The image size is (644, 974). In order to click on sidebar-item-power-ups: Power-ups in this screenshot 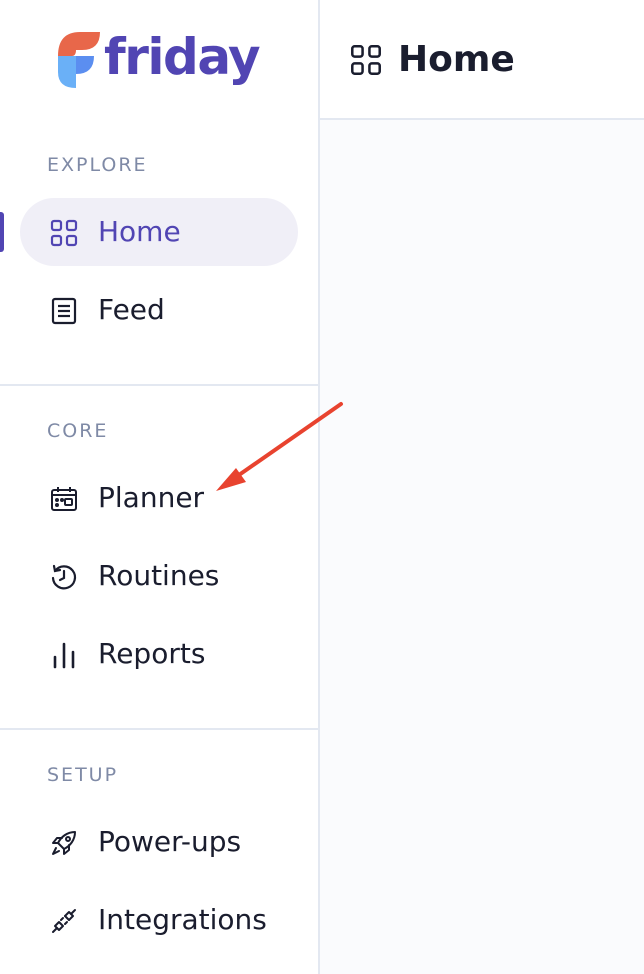, I will do `click(159, 842)`.